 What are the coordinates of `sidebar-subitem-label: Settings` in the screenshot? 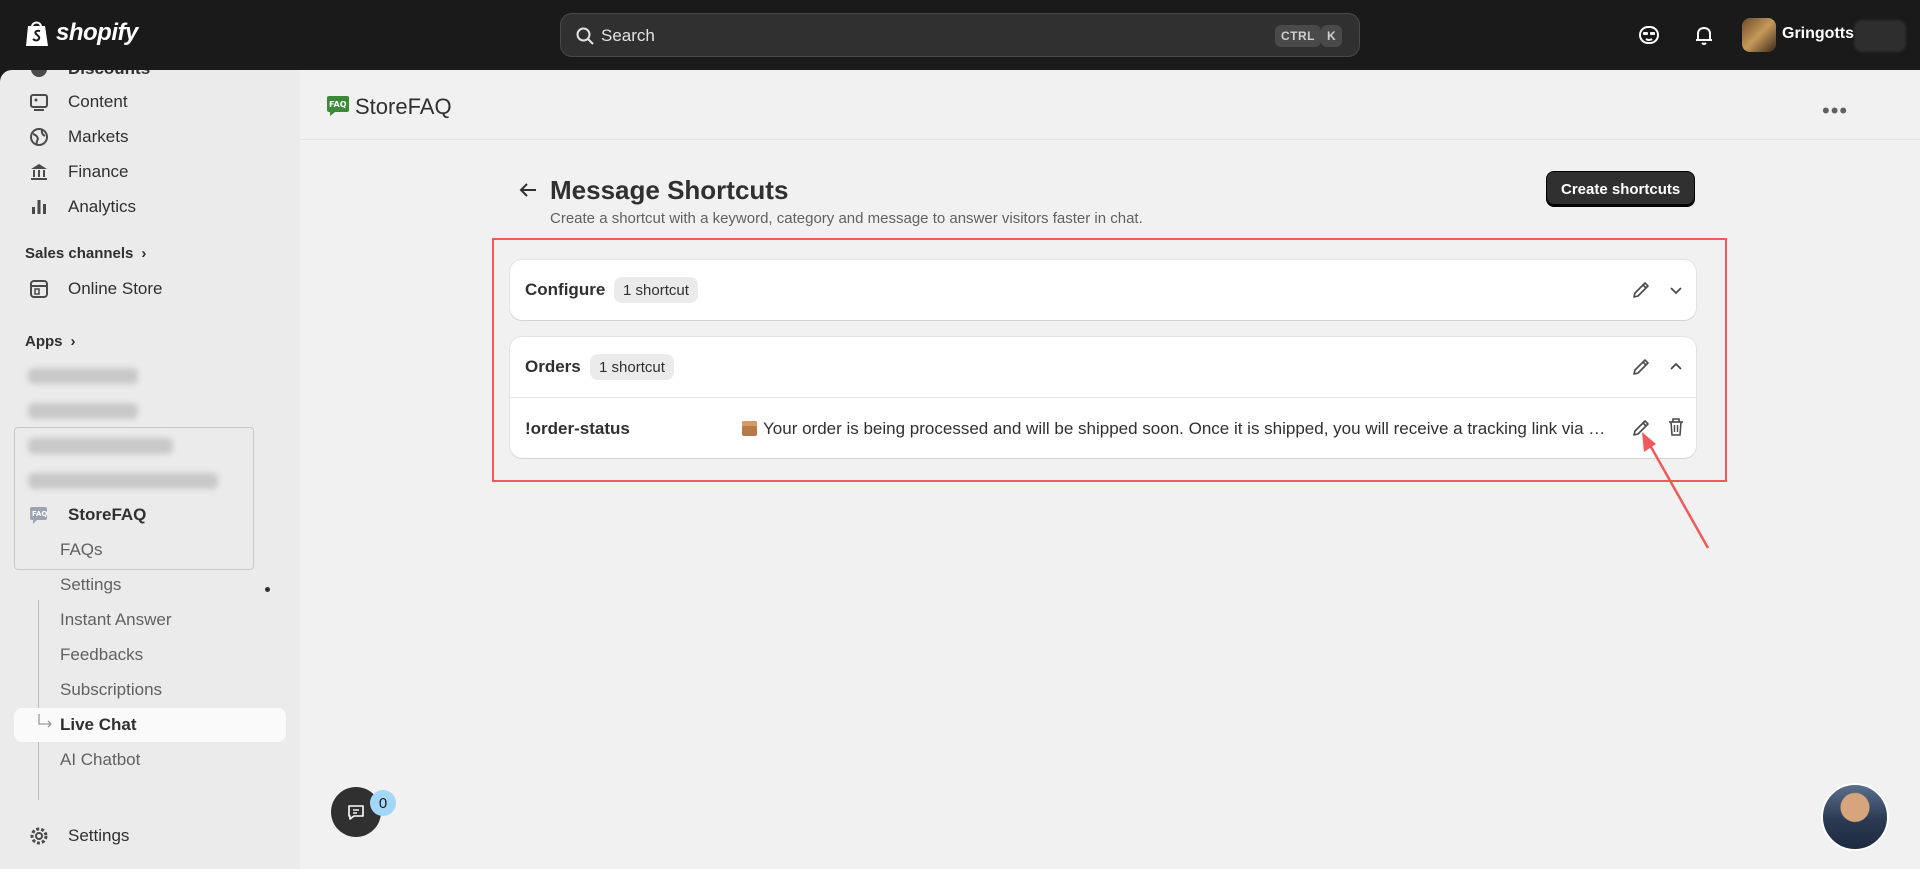 It's located at (91, 584).